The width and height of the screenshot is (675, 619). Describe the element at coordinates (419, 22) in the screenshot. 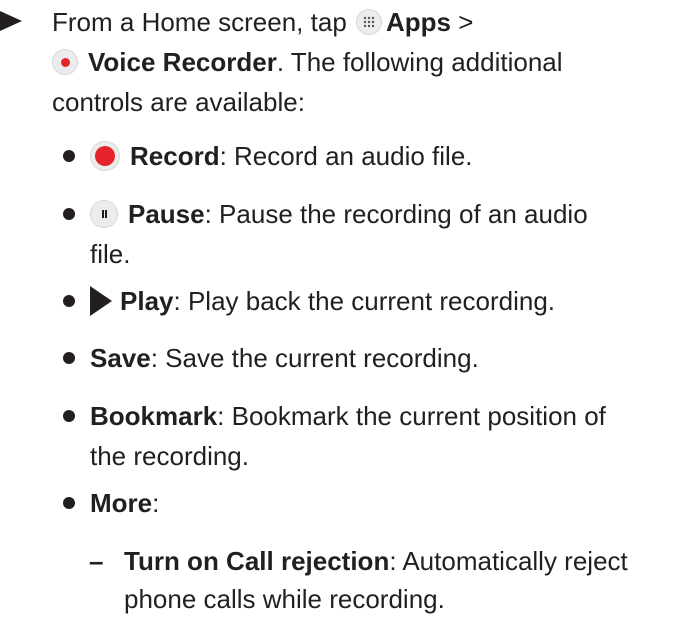

I see `apps-label: Apps` at that location.